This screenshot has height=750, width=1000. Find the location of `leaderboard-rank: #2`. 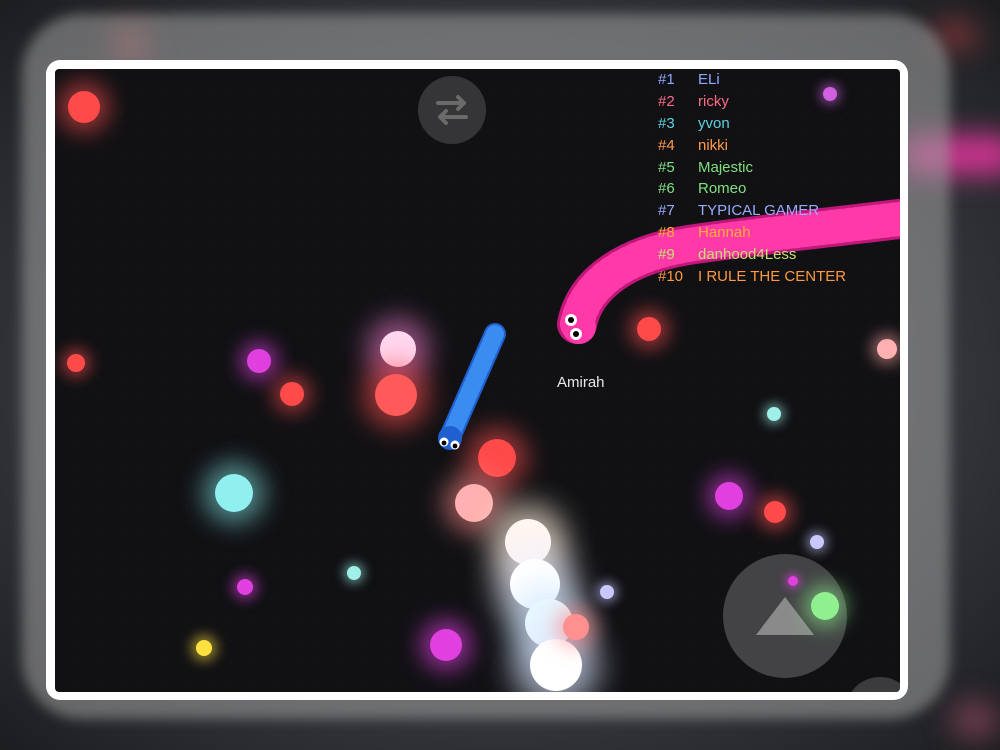

leaderboard-rank: #2 is located at coordinates (666, 102).